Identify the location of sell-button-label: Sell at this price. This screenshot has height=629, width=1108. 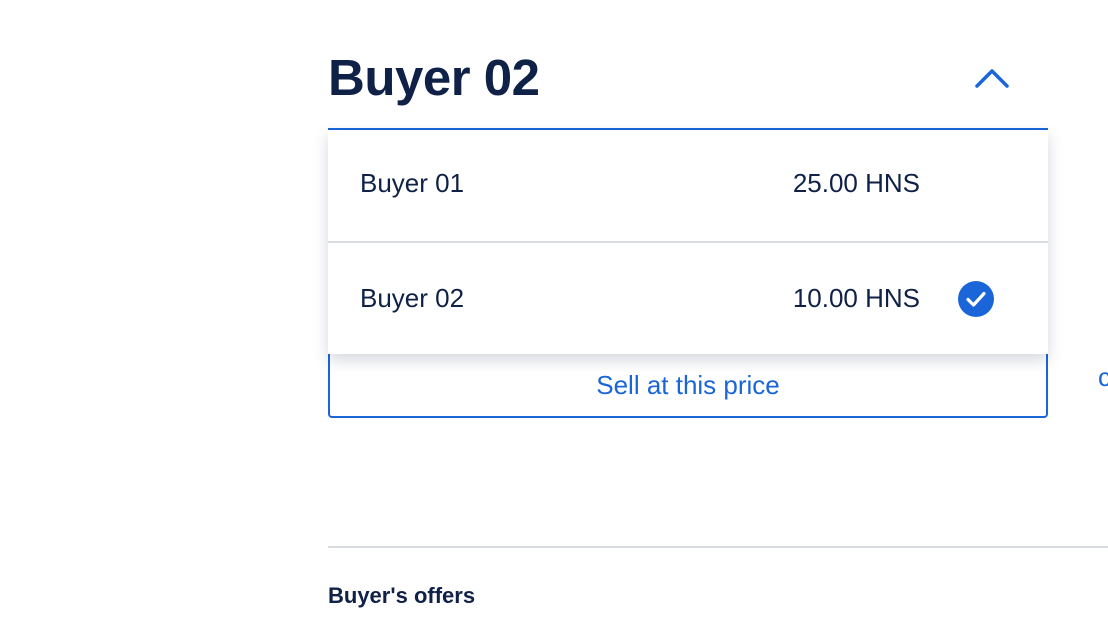
(688, 384).